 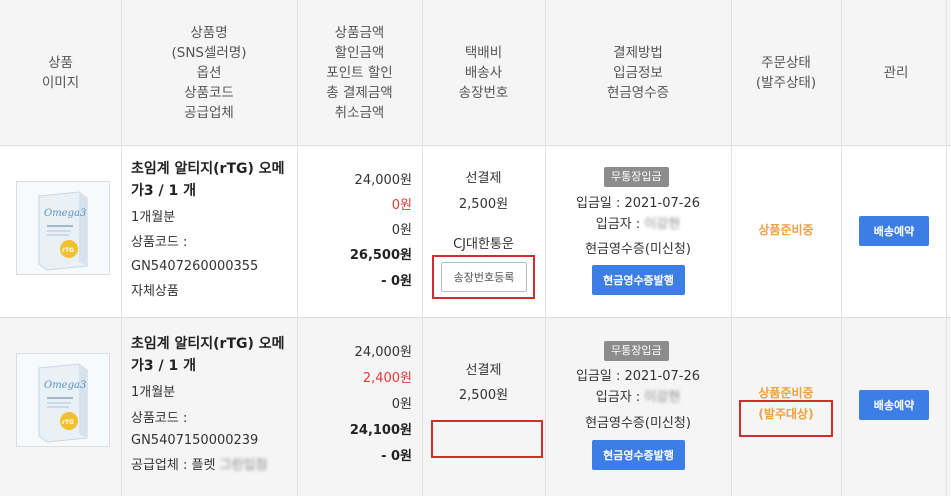 What do you see at coordinates (359, 231) in the screenshot?
I see `amount-cell: 24,000원 0원 0원 26,500원 - 0원` at bounding box center [359, 231].